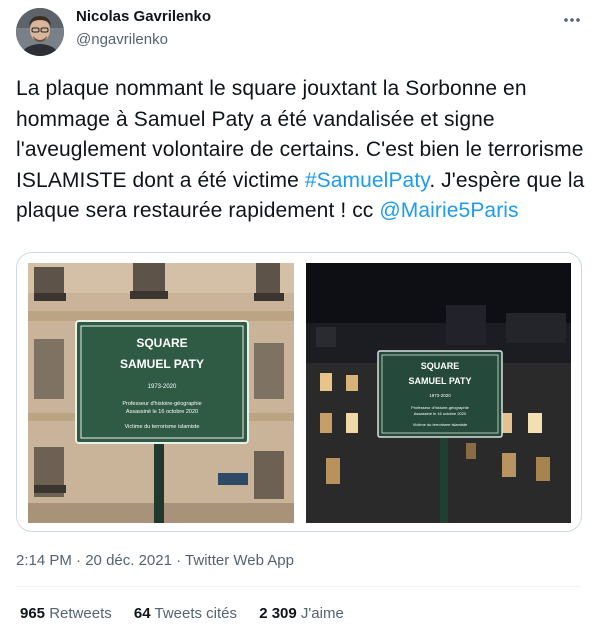 This screenshot has height=632, width=596. I want to click on divider, so click(298, 586).